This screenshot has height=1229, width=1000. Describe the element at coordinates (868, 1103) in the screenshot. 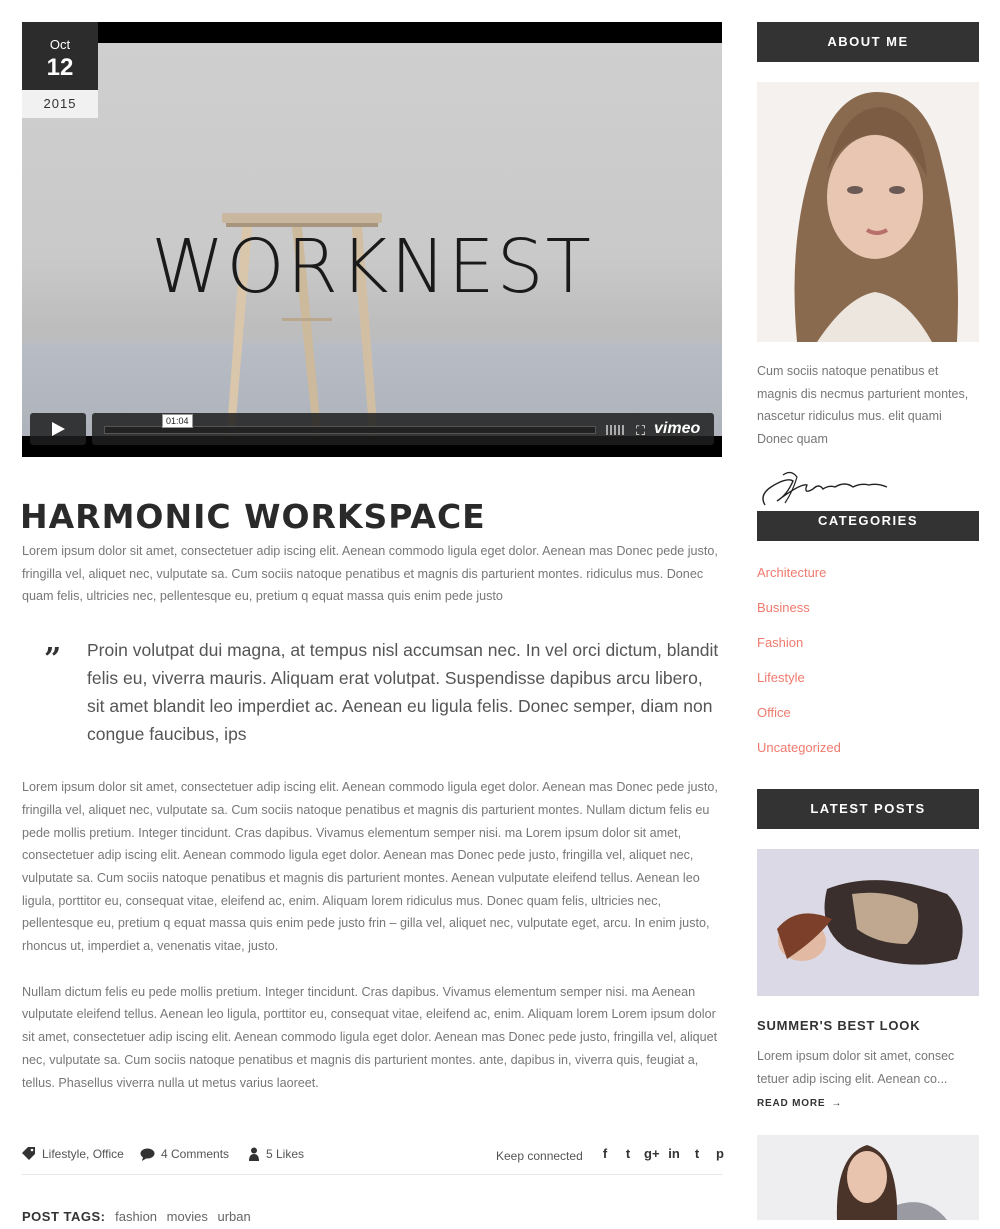

I see `read-more-link: READ MORE →` at that location.